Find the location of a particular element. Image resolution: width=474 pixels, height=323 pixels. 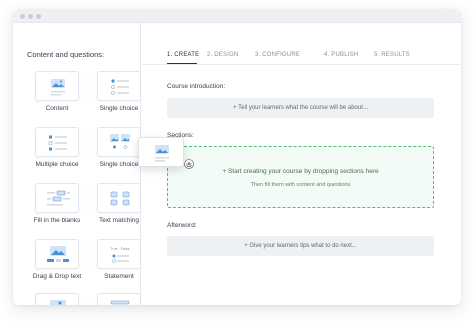

course-intro-label: Course introduction: is located at coordinates (196, 86).